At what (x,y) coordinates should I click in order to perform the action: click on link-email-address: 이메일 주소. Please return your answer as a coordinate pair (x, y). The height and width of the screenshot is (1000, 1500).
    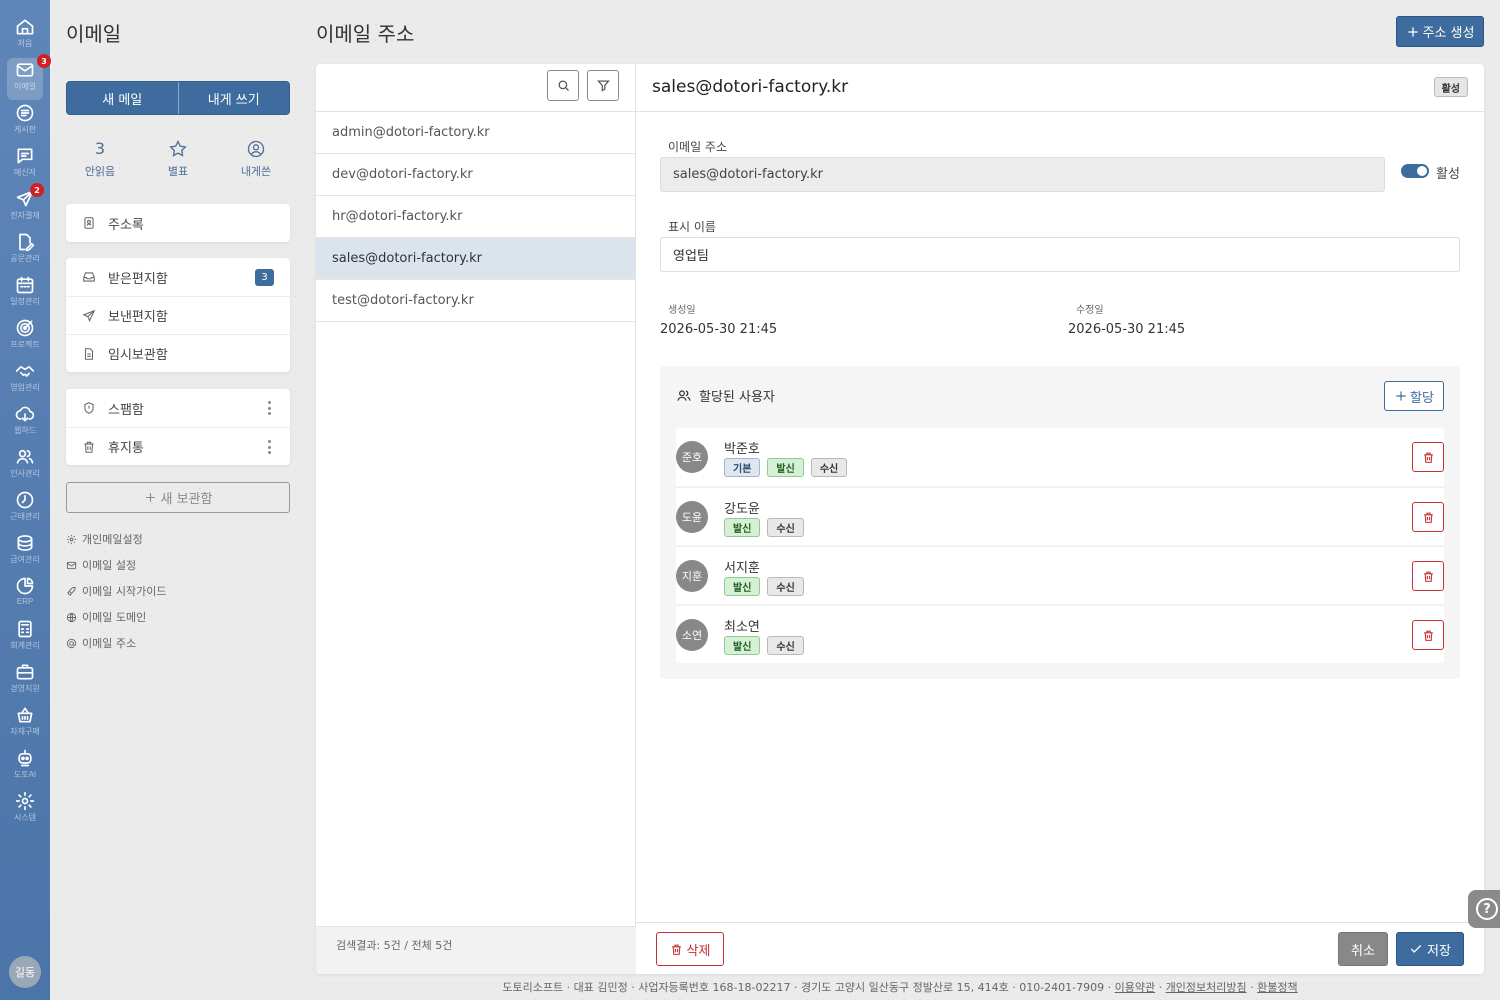
    Looking at the image, I should click on (101, 643).